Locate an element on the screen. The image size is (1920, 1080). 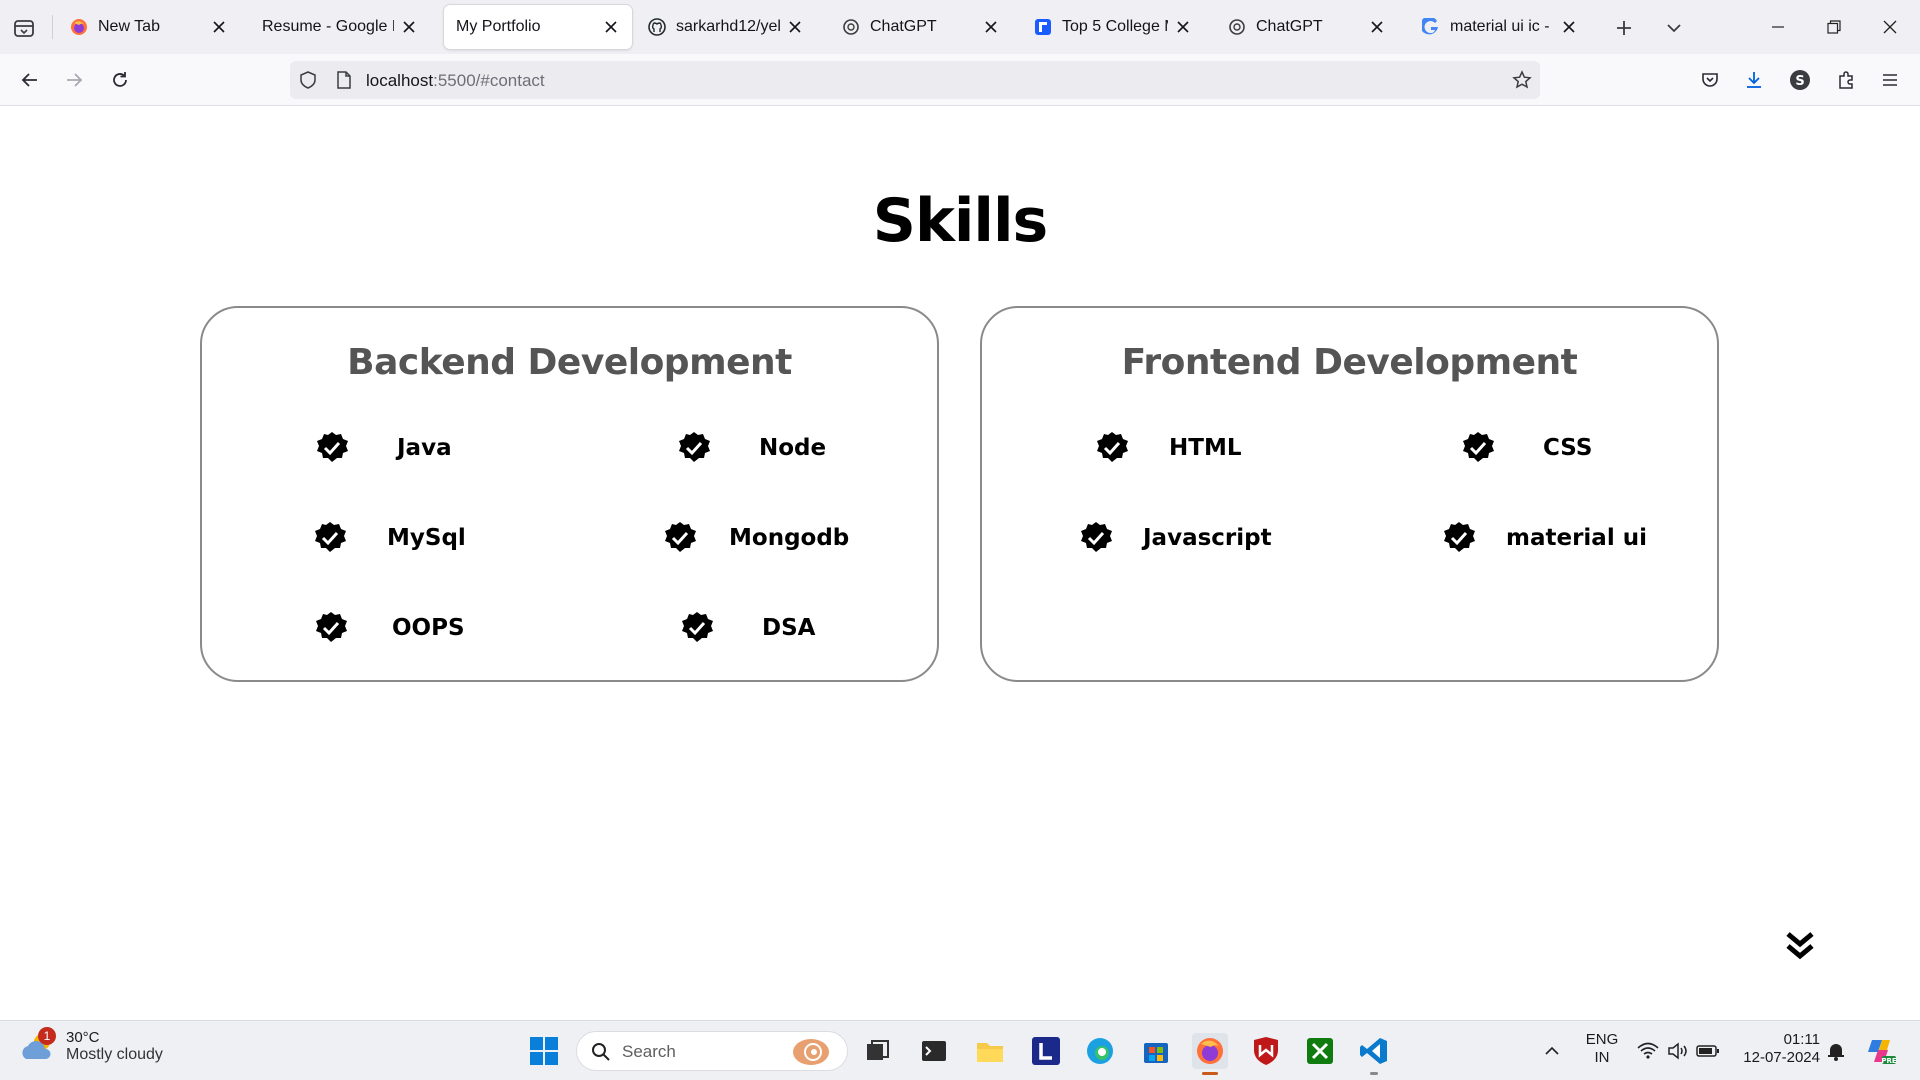
reload-button is located at coordinates (120, 80).